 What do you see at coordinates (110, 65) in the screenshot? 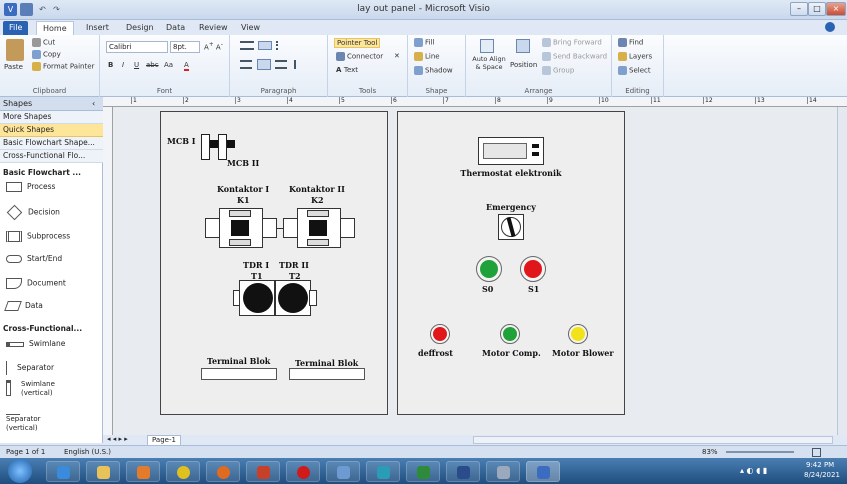
I see `bold-button: B` at bounding box center [110, 65].